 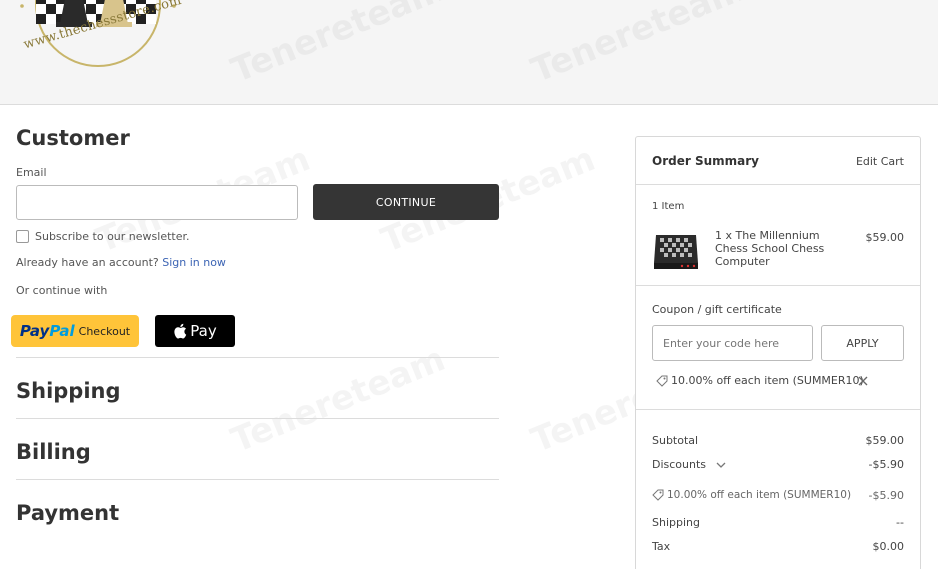 I want to click on paypal-logo-pay: Pay, so click(x=34, y=331).